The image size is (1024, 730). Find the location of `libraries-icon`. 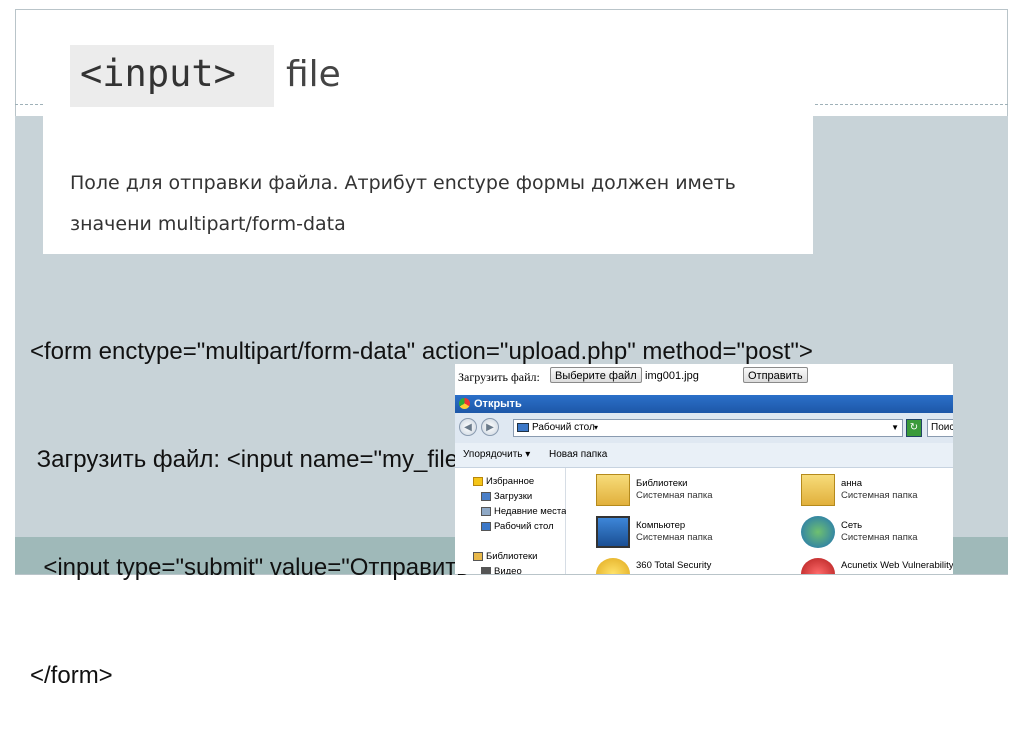

libraries-icon is located at coordinates (478, 556).